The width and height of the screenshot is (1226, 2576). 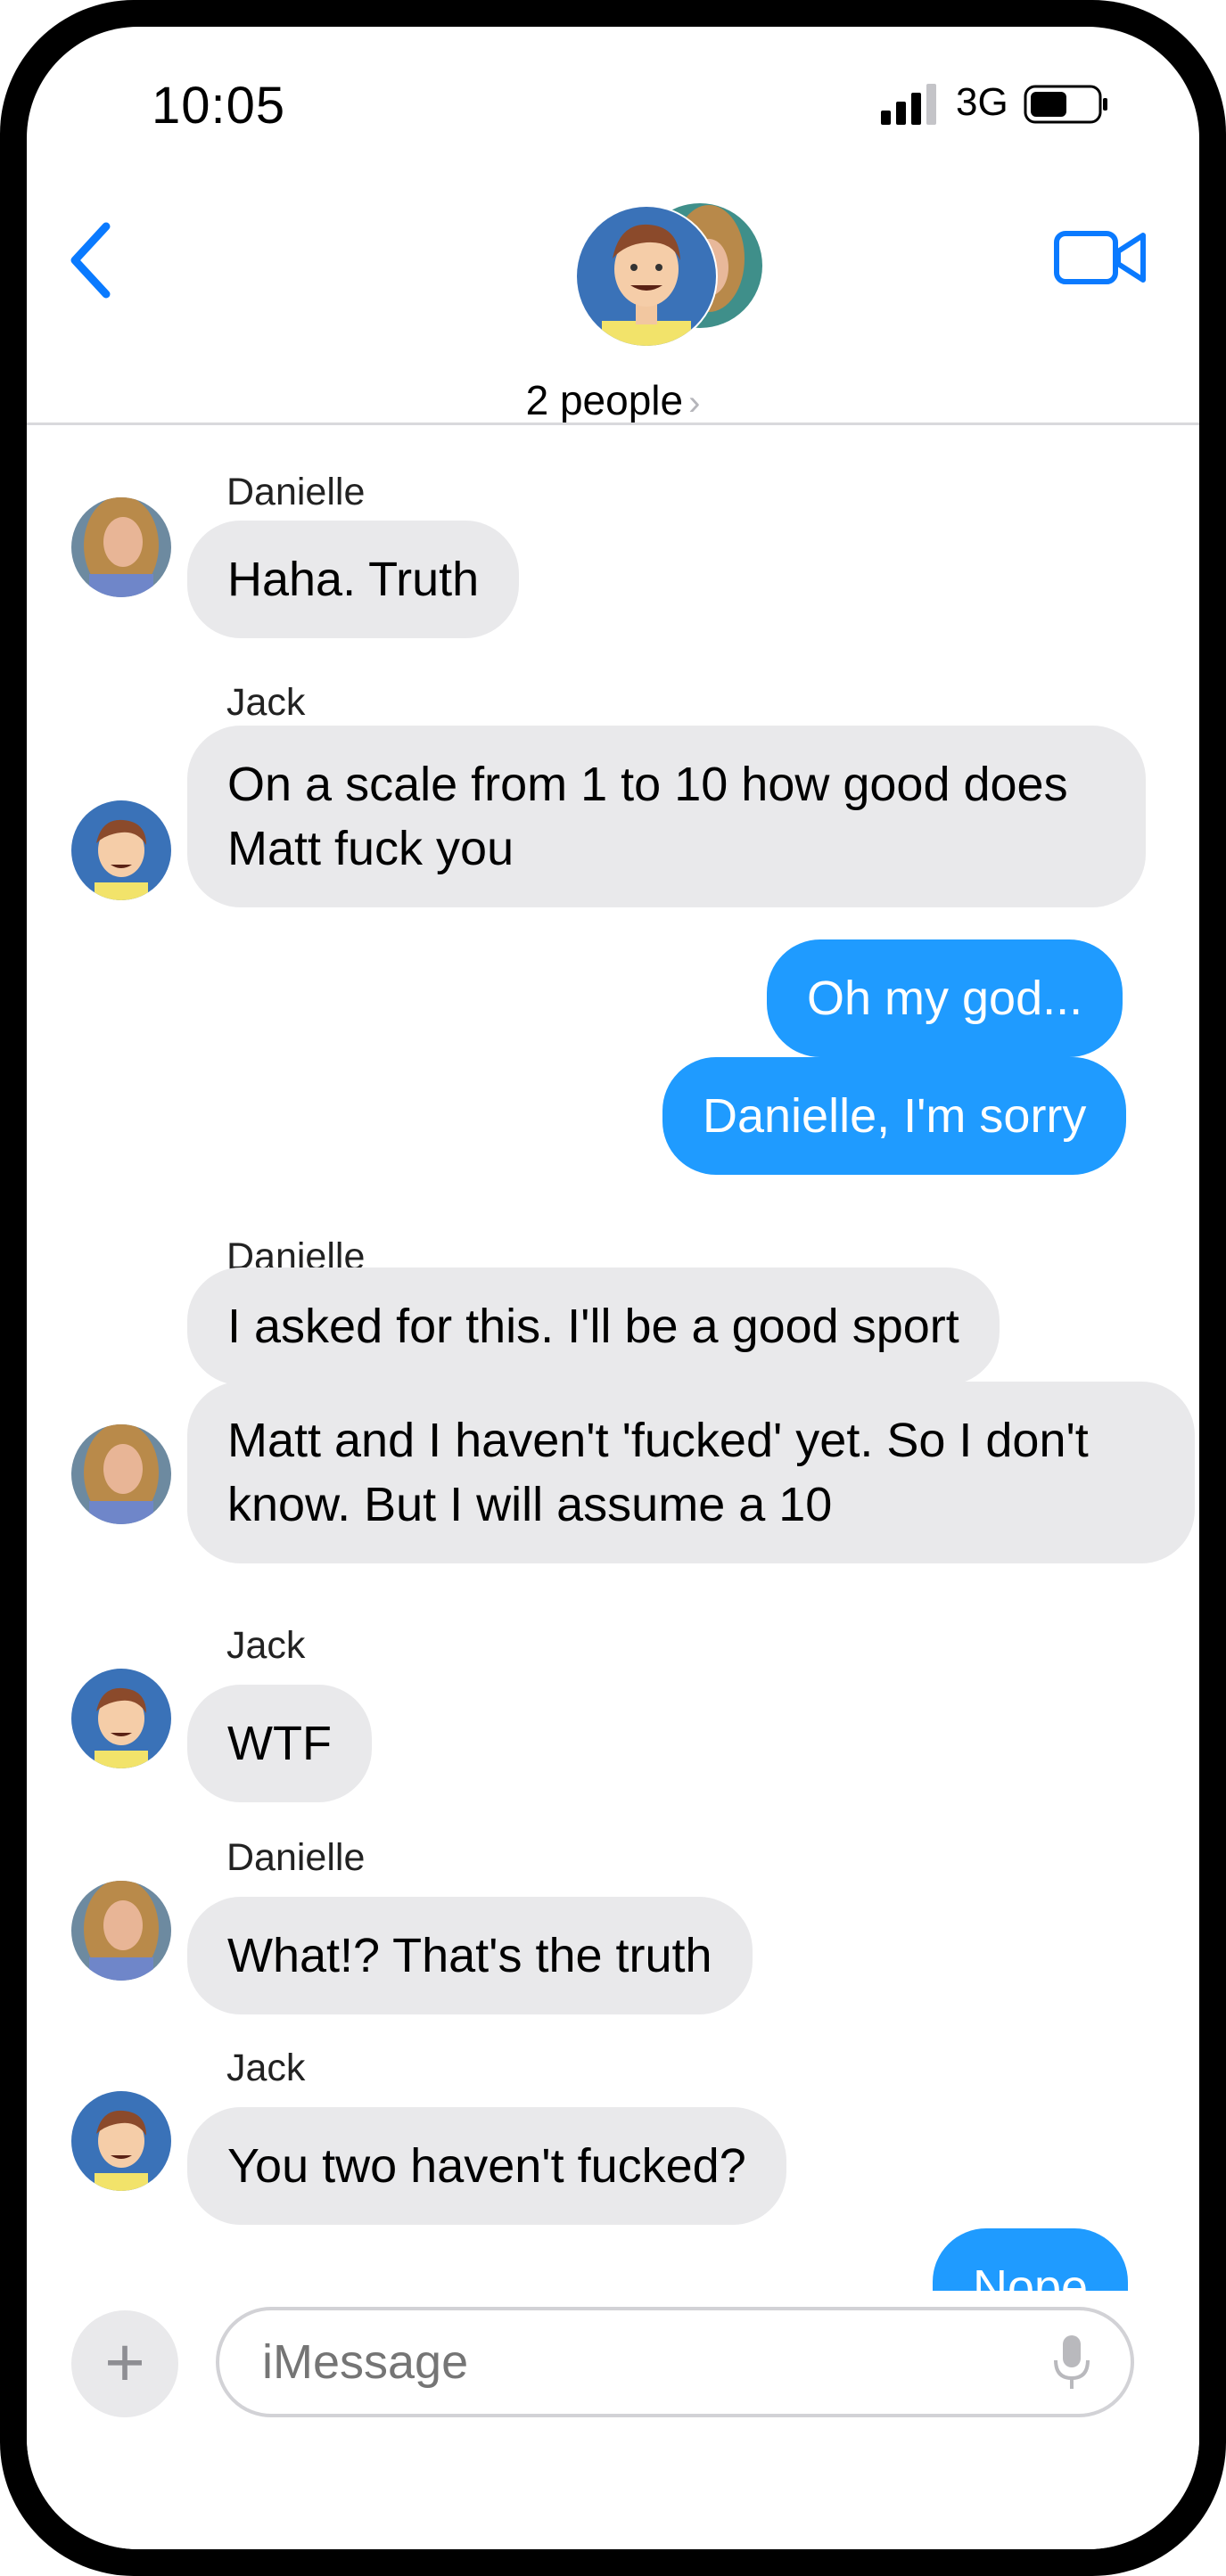 I want to click on message-text-line: Matt fuck you, so click(x=371, y=848).